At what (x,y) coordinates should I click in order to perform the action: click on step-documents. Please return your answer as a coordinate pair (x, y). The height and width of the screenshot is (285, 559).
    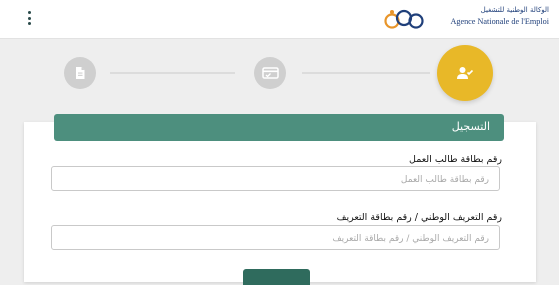
    Looking at the image, I should click on (80, 73).